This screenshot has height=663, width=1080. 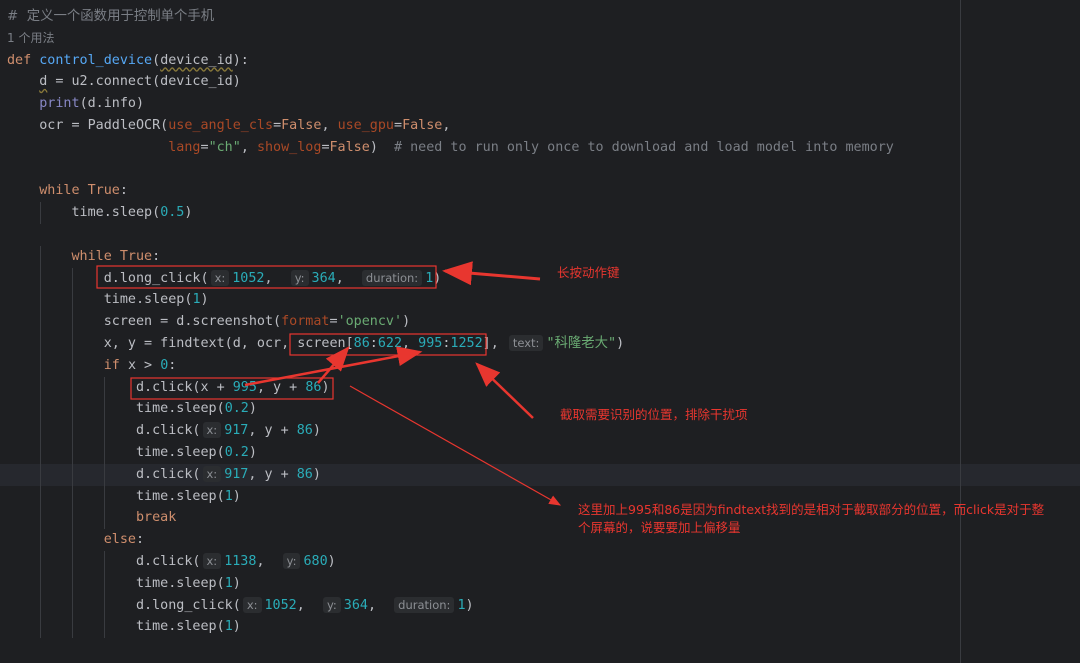 I want to click on note-crop-region: 截取需要识别的位置，排除干扰项, so click(x=654, y=414).